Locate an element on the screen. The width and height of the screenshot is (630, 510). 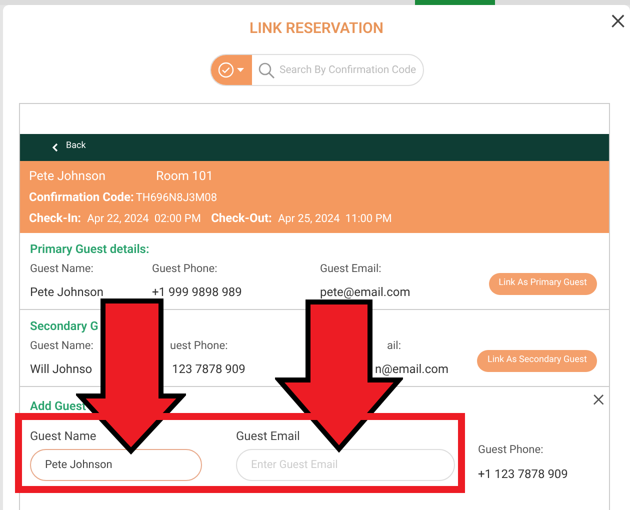
field-label: Guest Name is located at coordinates (64, 436).